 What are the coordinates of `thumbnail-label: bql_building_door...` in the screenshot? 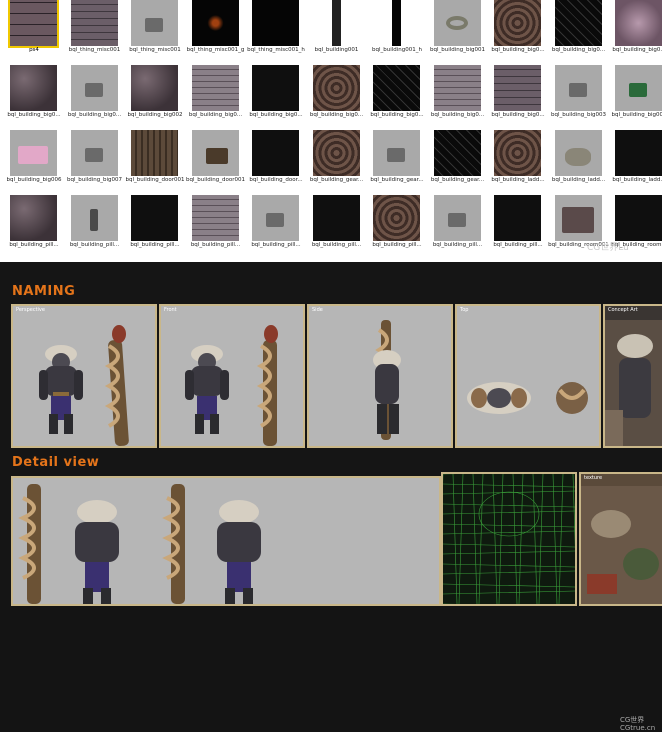 It's located at (276, 180).